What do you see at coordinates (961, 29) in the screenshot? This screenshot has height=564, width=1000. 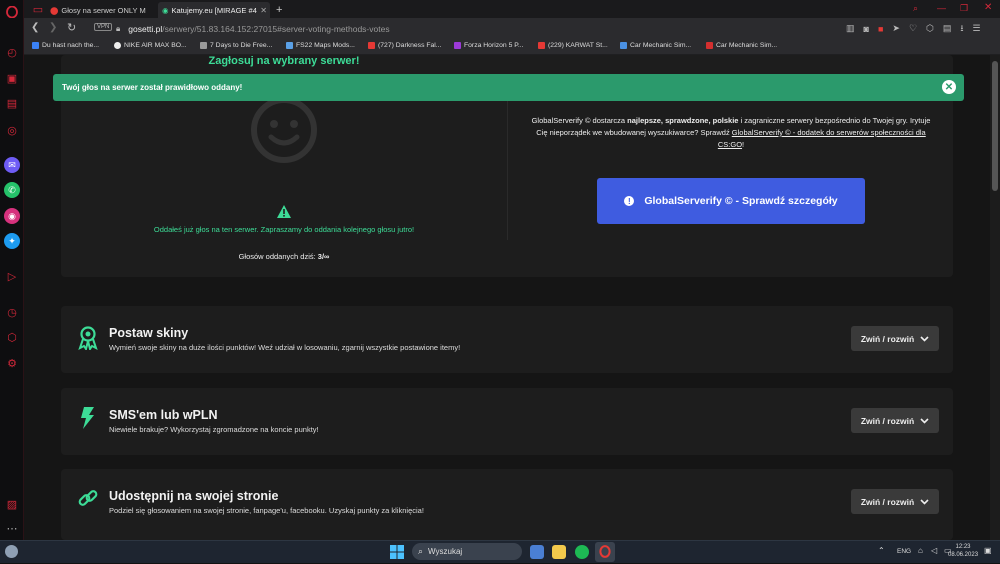 I see `download-icon: ⭳` at bounding box center [961, 29].